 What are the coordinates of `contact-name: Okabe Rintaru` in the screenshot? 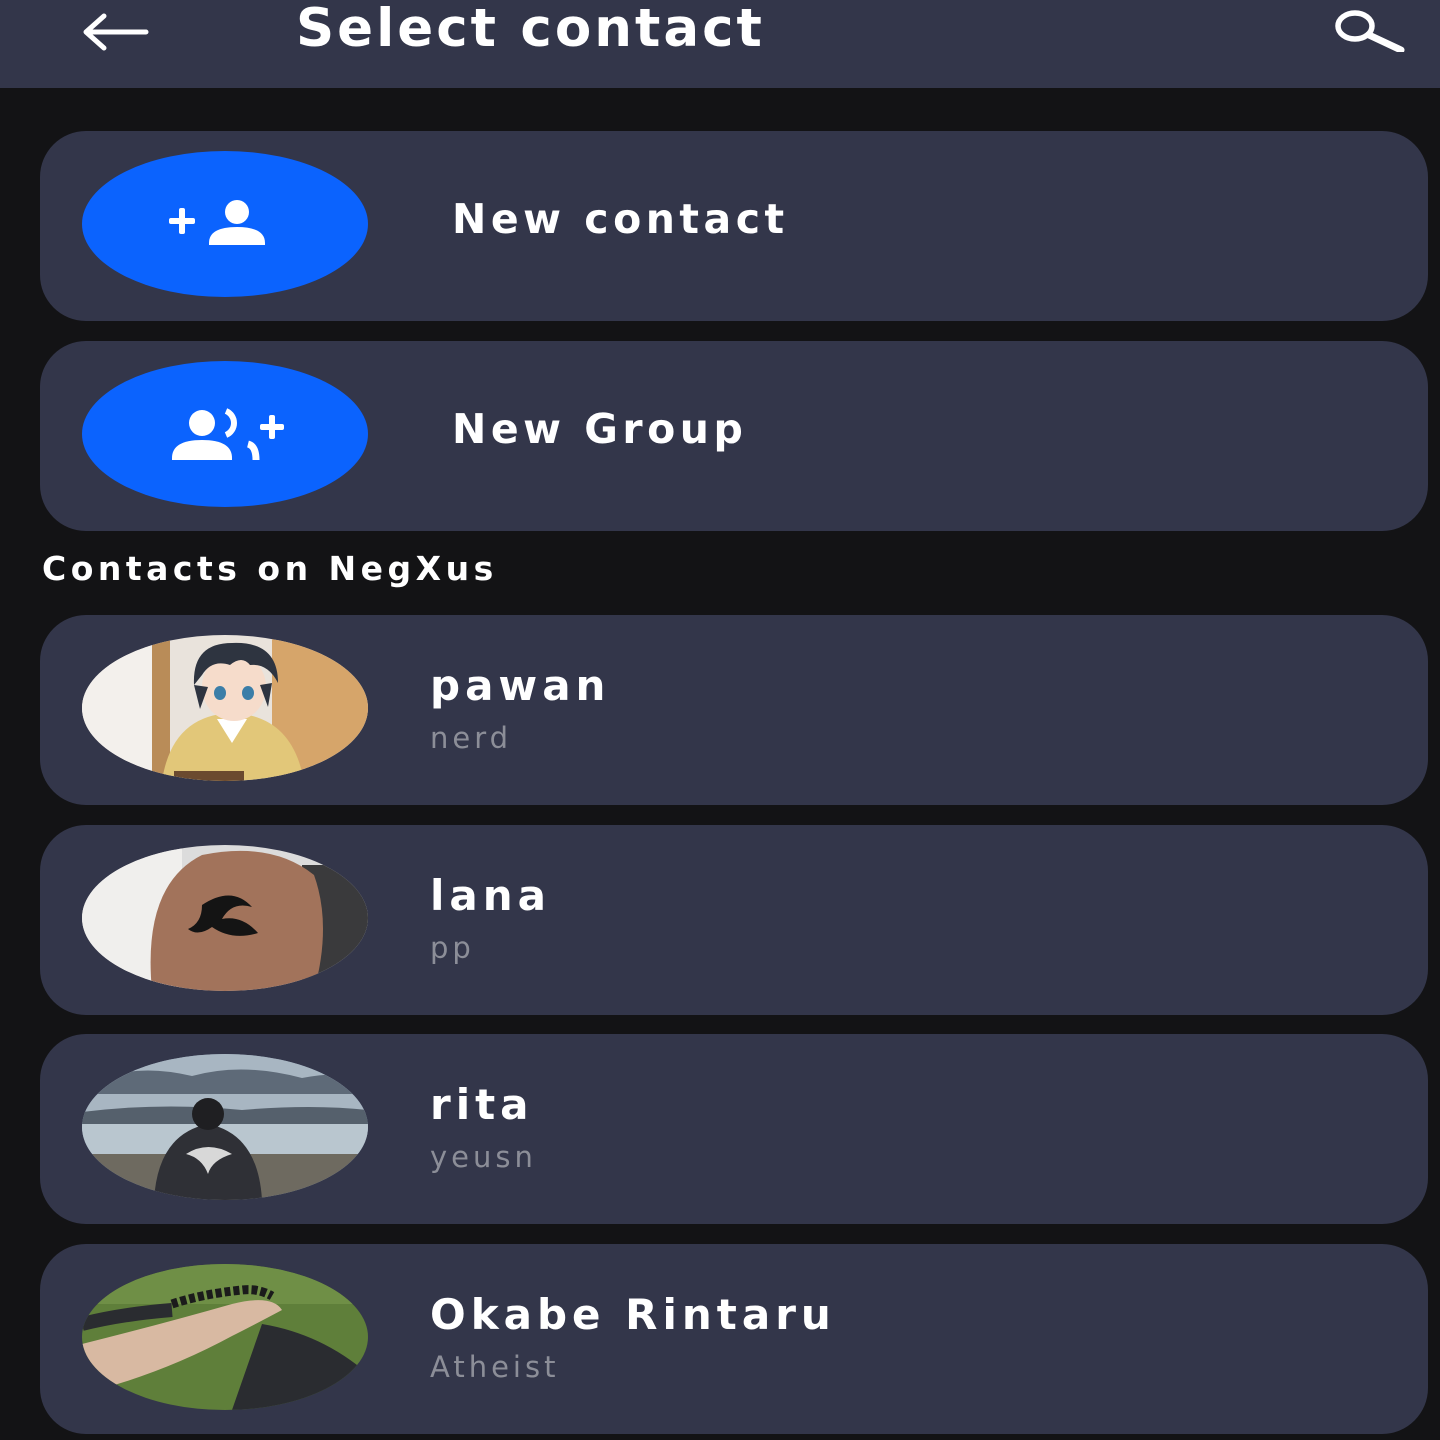 It's located at (633, 1314).